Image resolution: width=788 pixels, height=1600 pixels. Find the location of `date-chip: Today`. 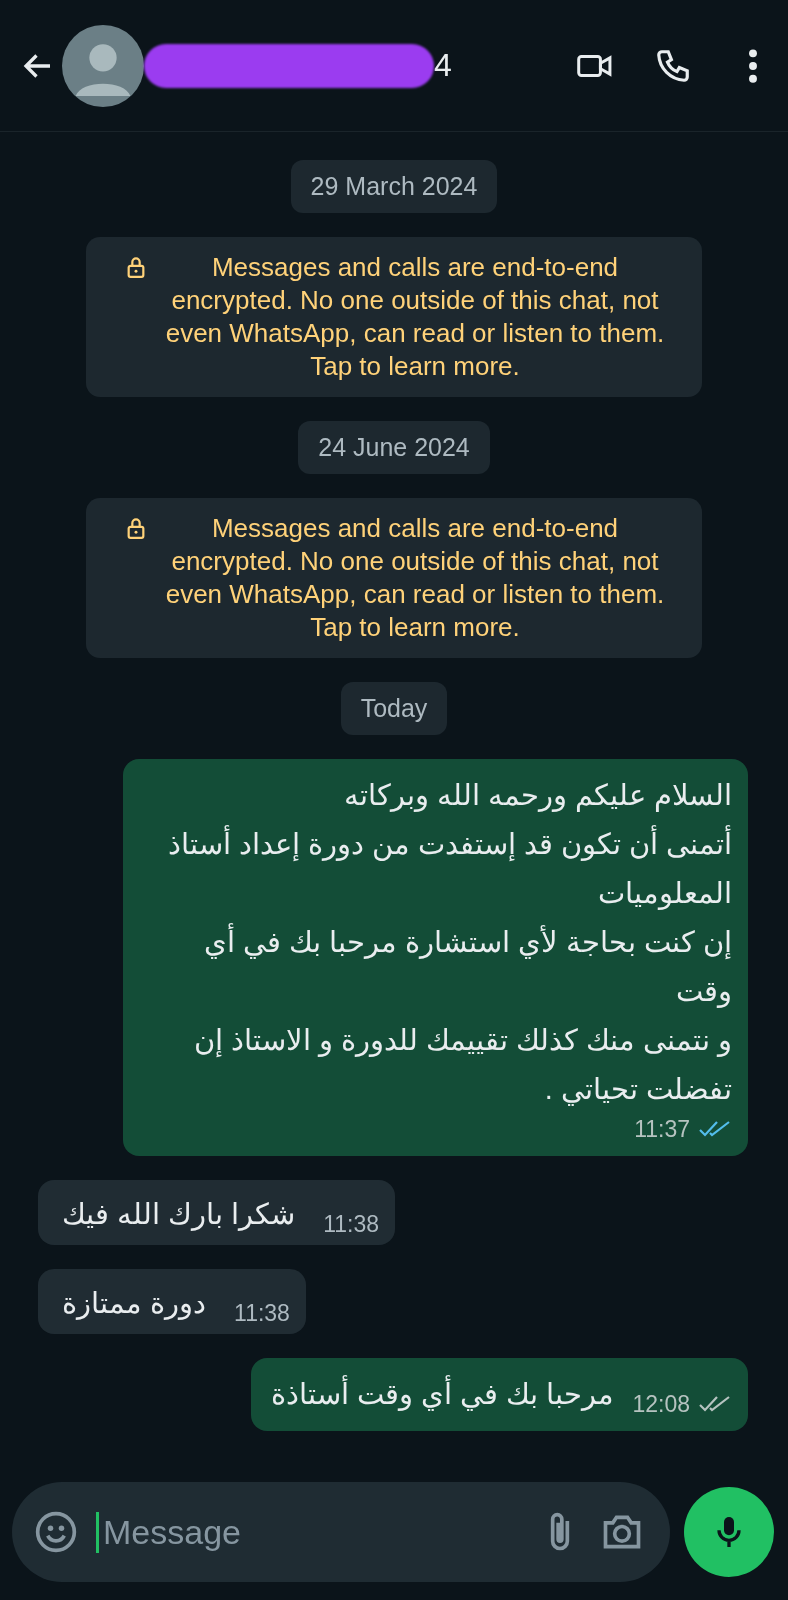

date-chip: Today is located at coordinates (394, 708).